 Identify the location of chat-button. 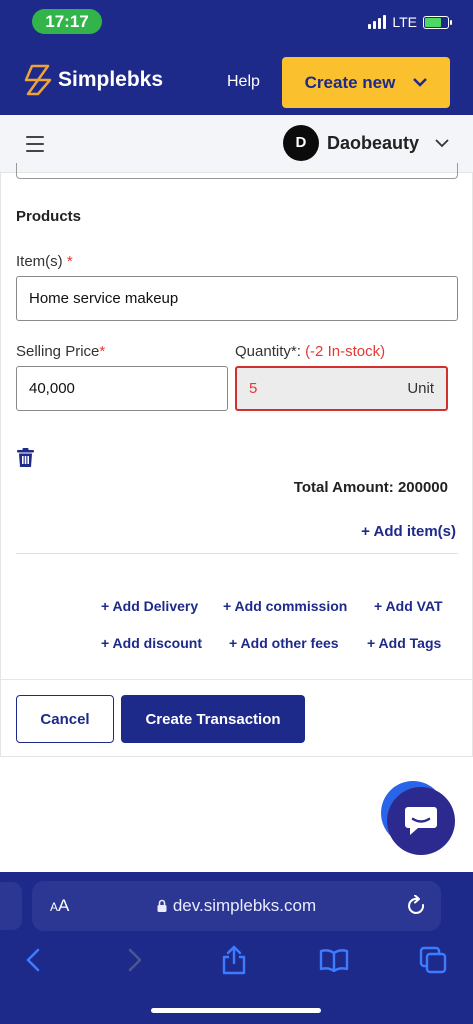
(421, 821).